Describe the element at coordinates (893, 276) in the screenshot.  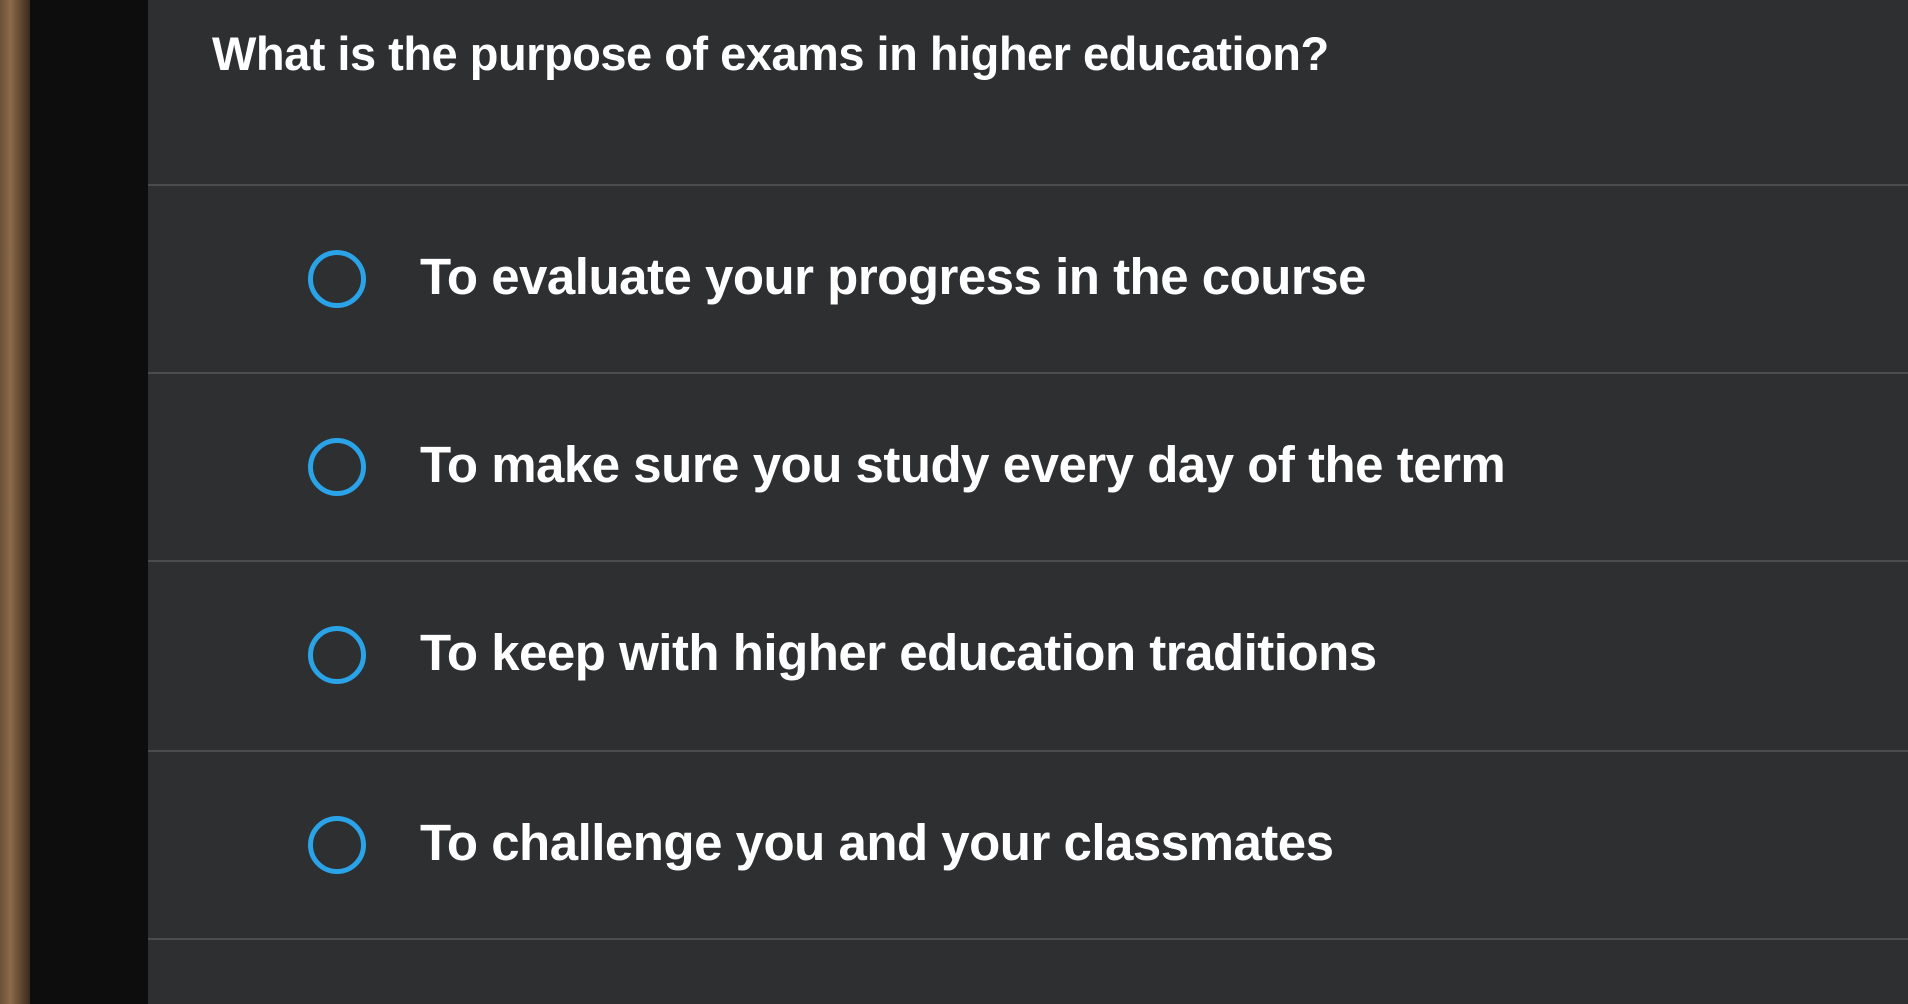
I see `answer-option-label: To evaluate your progress in the course` at that location.